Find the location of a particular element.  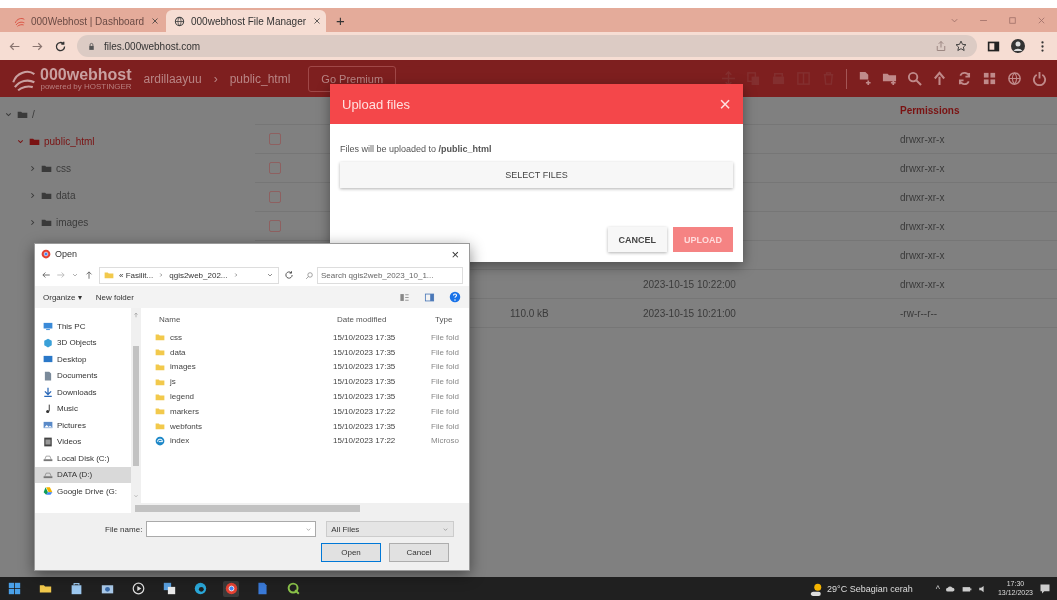

close-icon is located at coordinates (317, 21).